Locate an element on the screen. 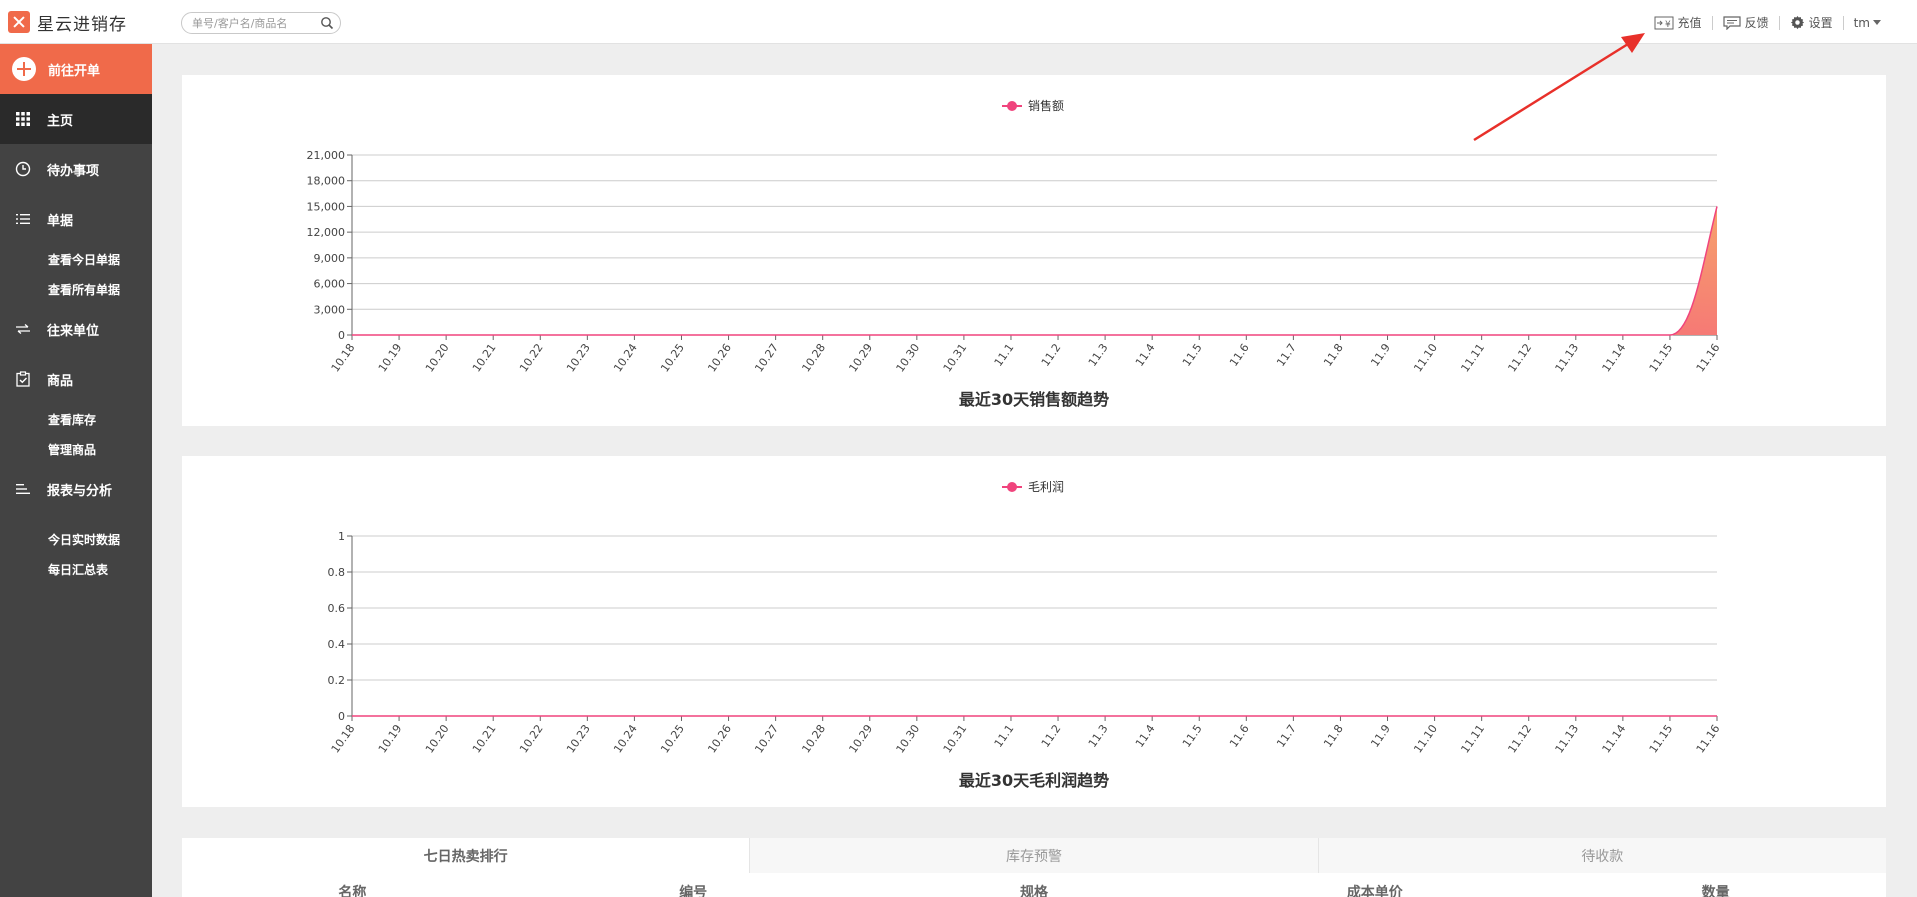 This screenshot has width=1917, height=897. sidebar-item-home: 主页 is located at coordinates (76, 119).